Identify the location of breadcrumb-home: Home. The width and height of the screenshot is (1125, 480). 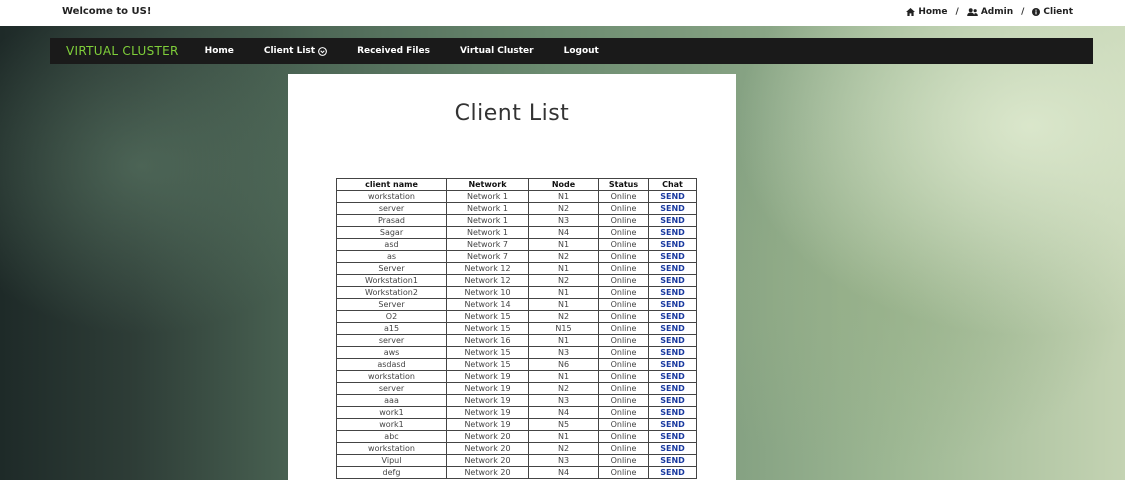
(927, 12).